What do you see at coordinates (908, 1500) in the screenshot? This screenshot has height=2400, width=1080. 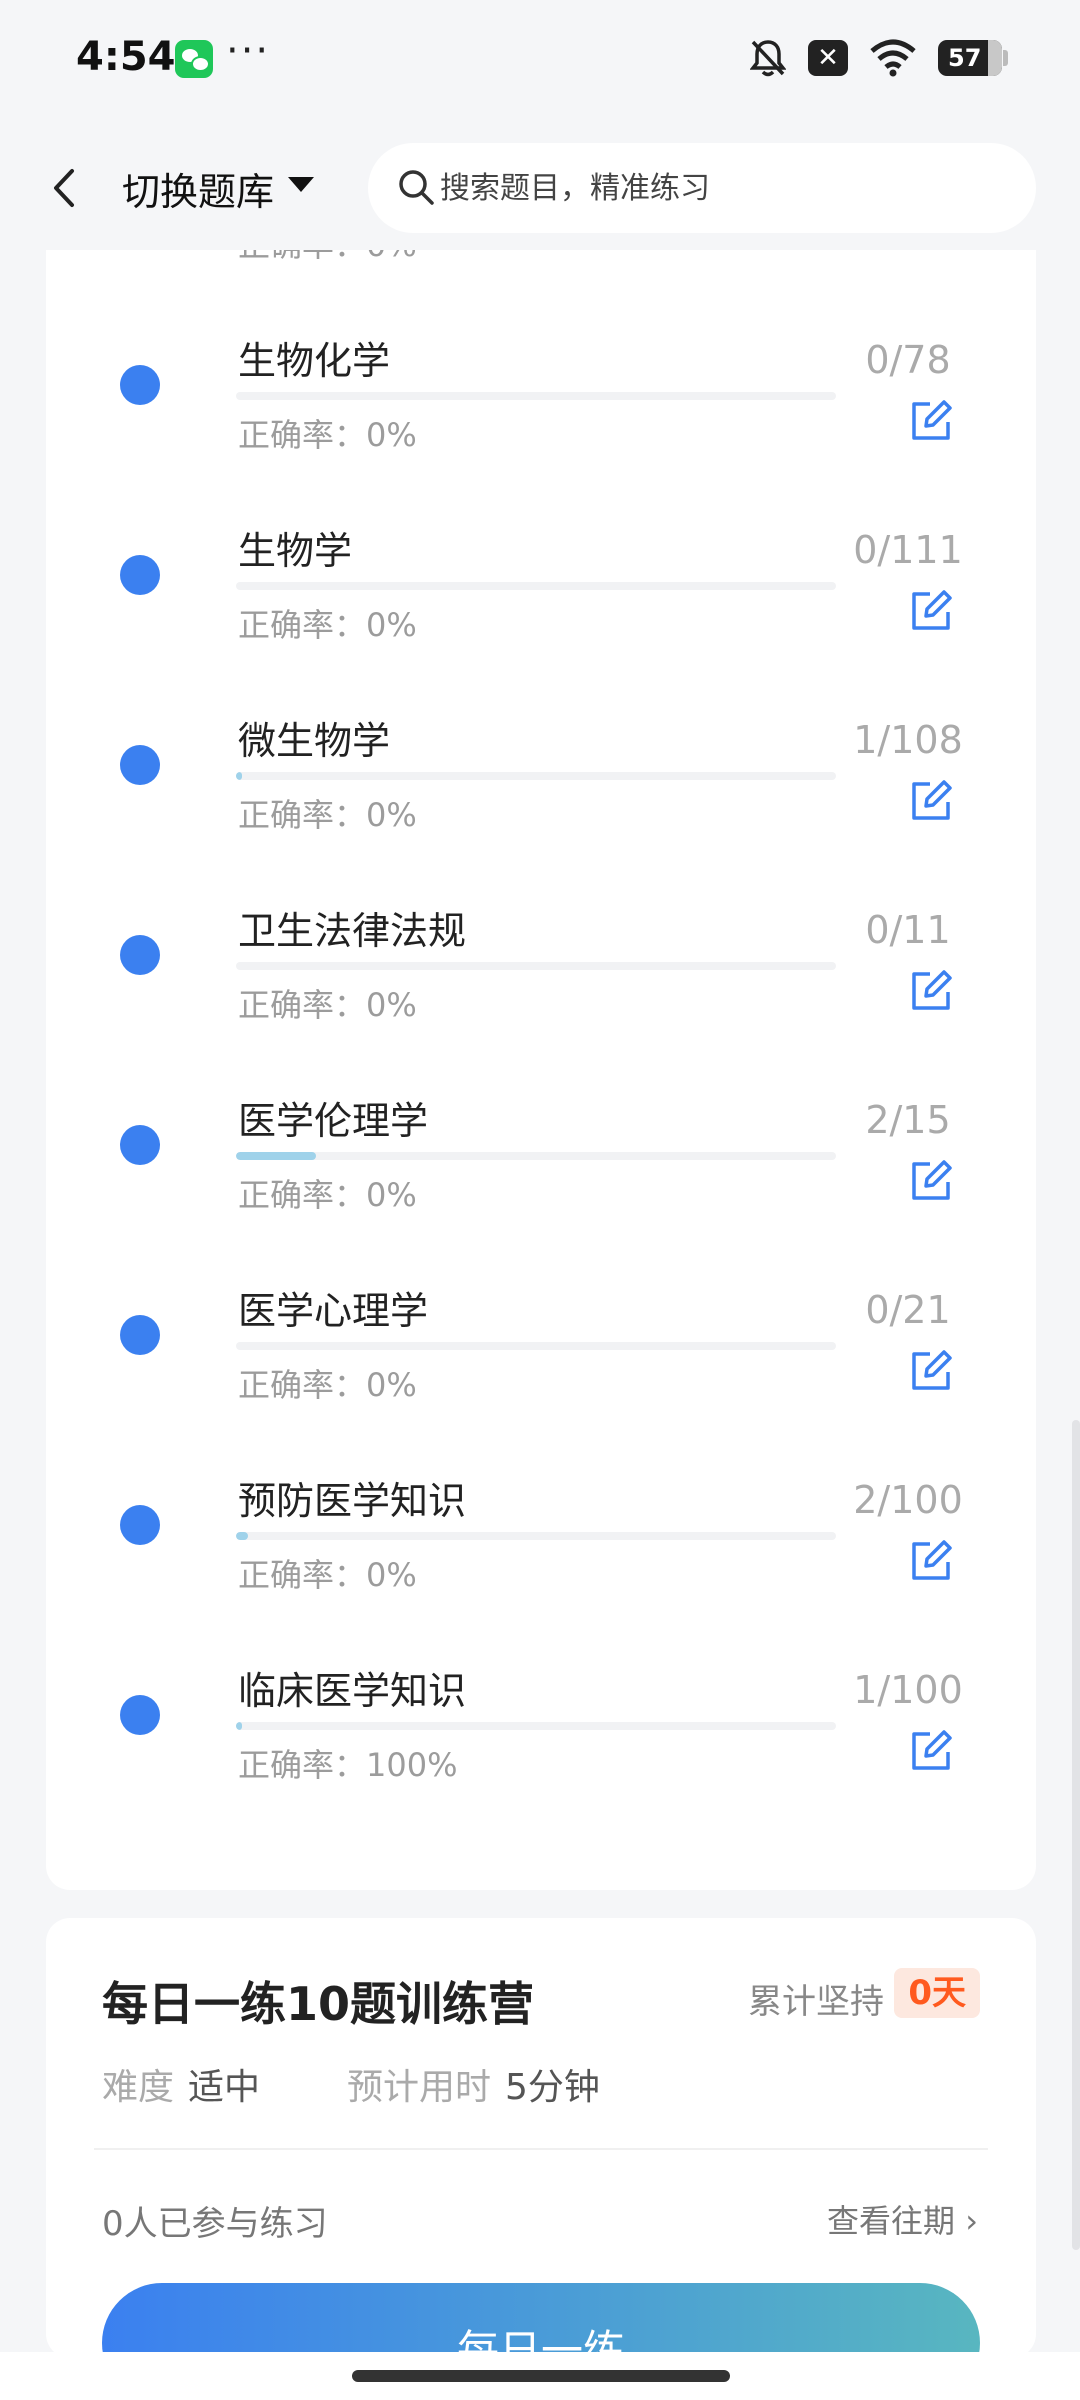 I see `answered-count: 2/100` at bounding box center [908, 1500].